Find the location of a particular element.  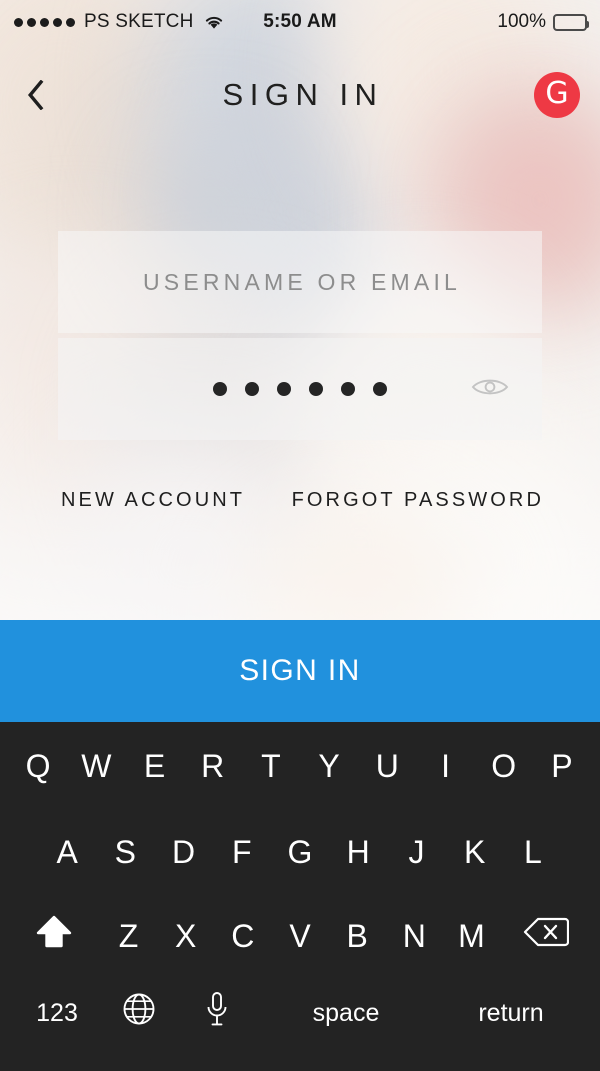

keyboard-row-4: 123 space return is located at coordinates (300, 1013).